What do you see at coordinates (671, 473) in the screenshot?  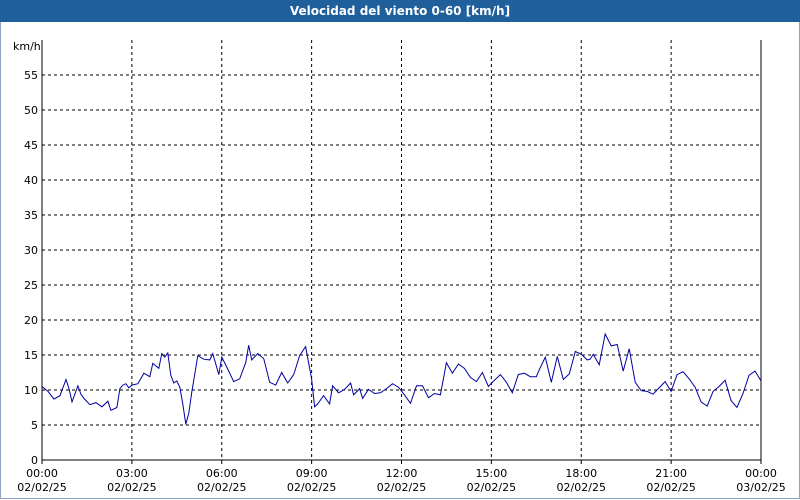 I see `x-tick-time-label: 21:00` at bounding box center [671, 473].